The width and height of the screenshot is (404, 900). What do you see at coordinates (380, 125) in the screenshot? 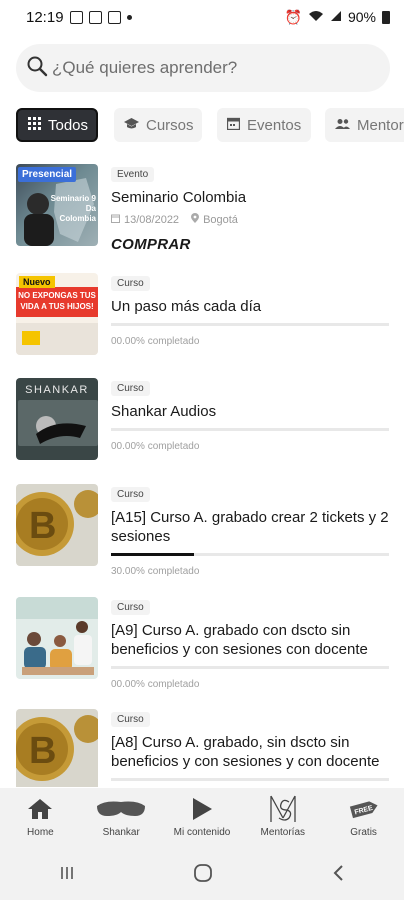
I see `chip-label: Mentor` at bounding box center [380, 125].